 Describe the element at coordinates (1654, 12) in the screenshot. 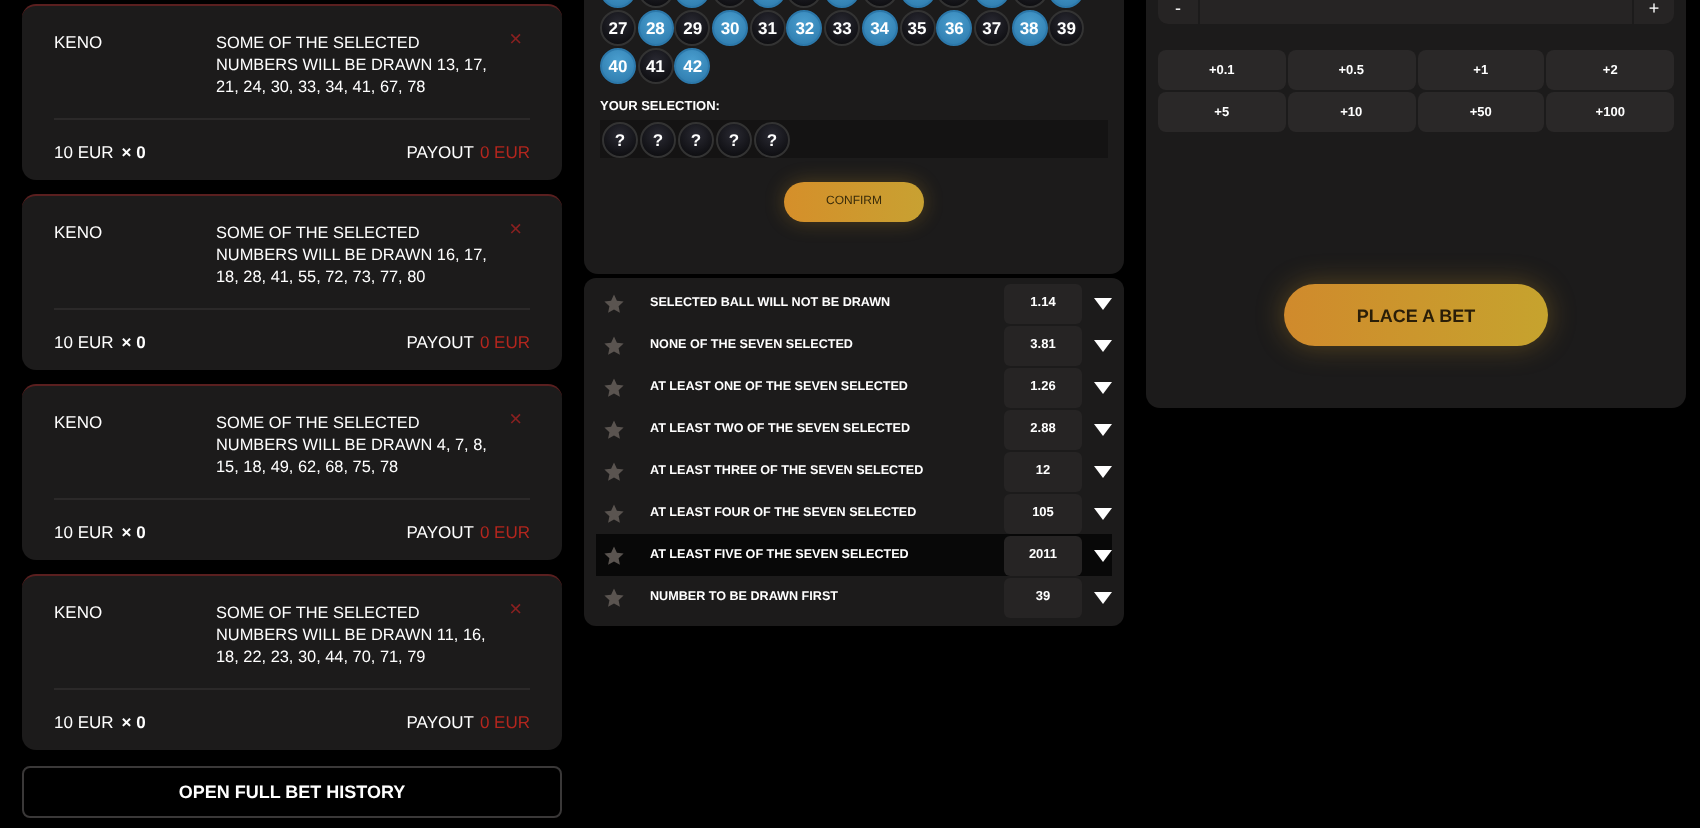

I see `plus-button: +` at that location.